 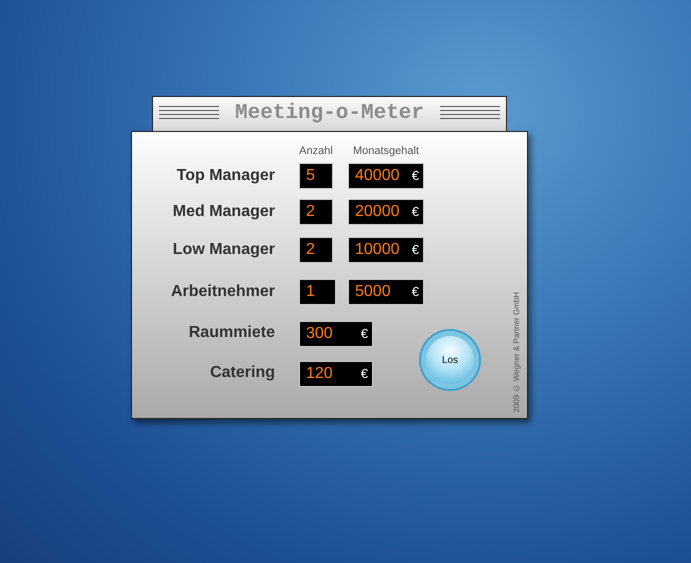 I want to click on column-header: Anzahl, so click(x=316, y=151).